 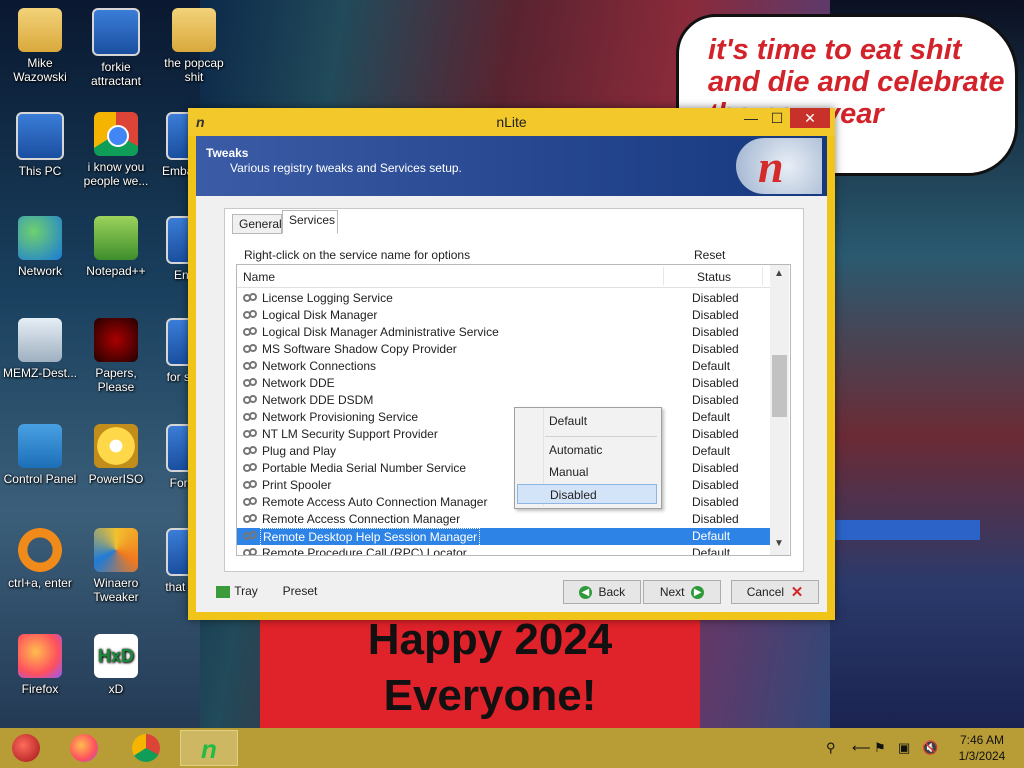 What do you see at coordinates (503, 485) in the screenshot?
I see `service-row: Print Spooler Disabled` at bounding box center [503, 485].